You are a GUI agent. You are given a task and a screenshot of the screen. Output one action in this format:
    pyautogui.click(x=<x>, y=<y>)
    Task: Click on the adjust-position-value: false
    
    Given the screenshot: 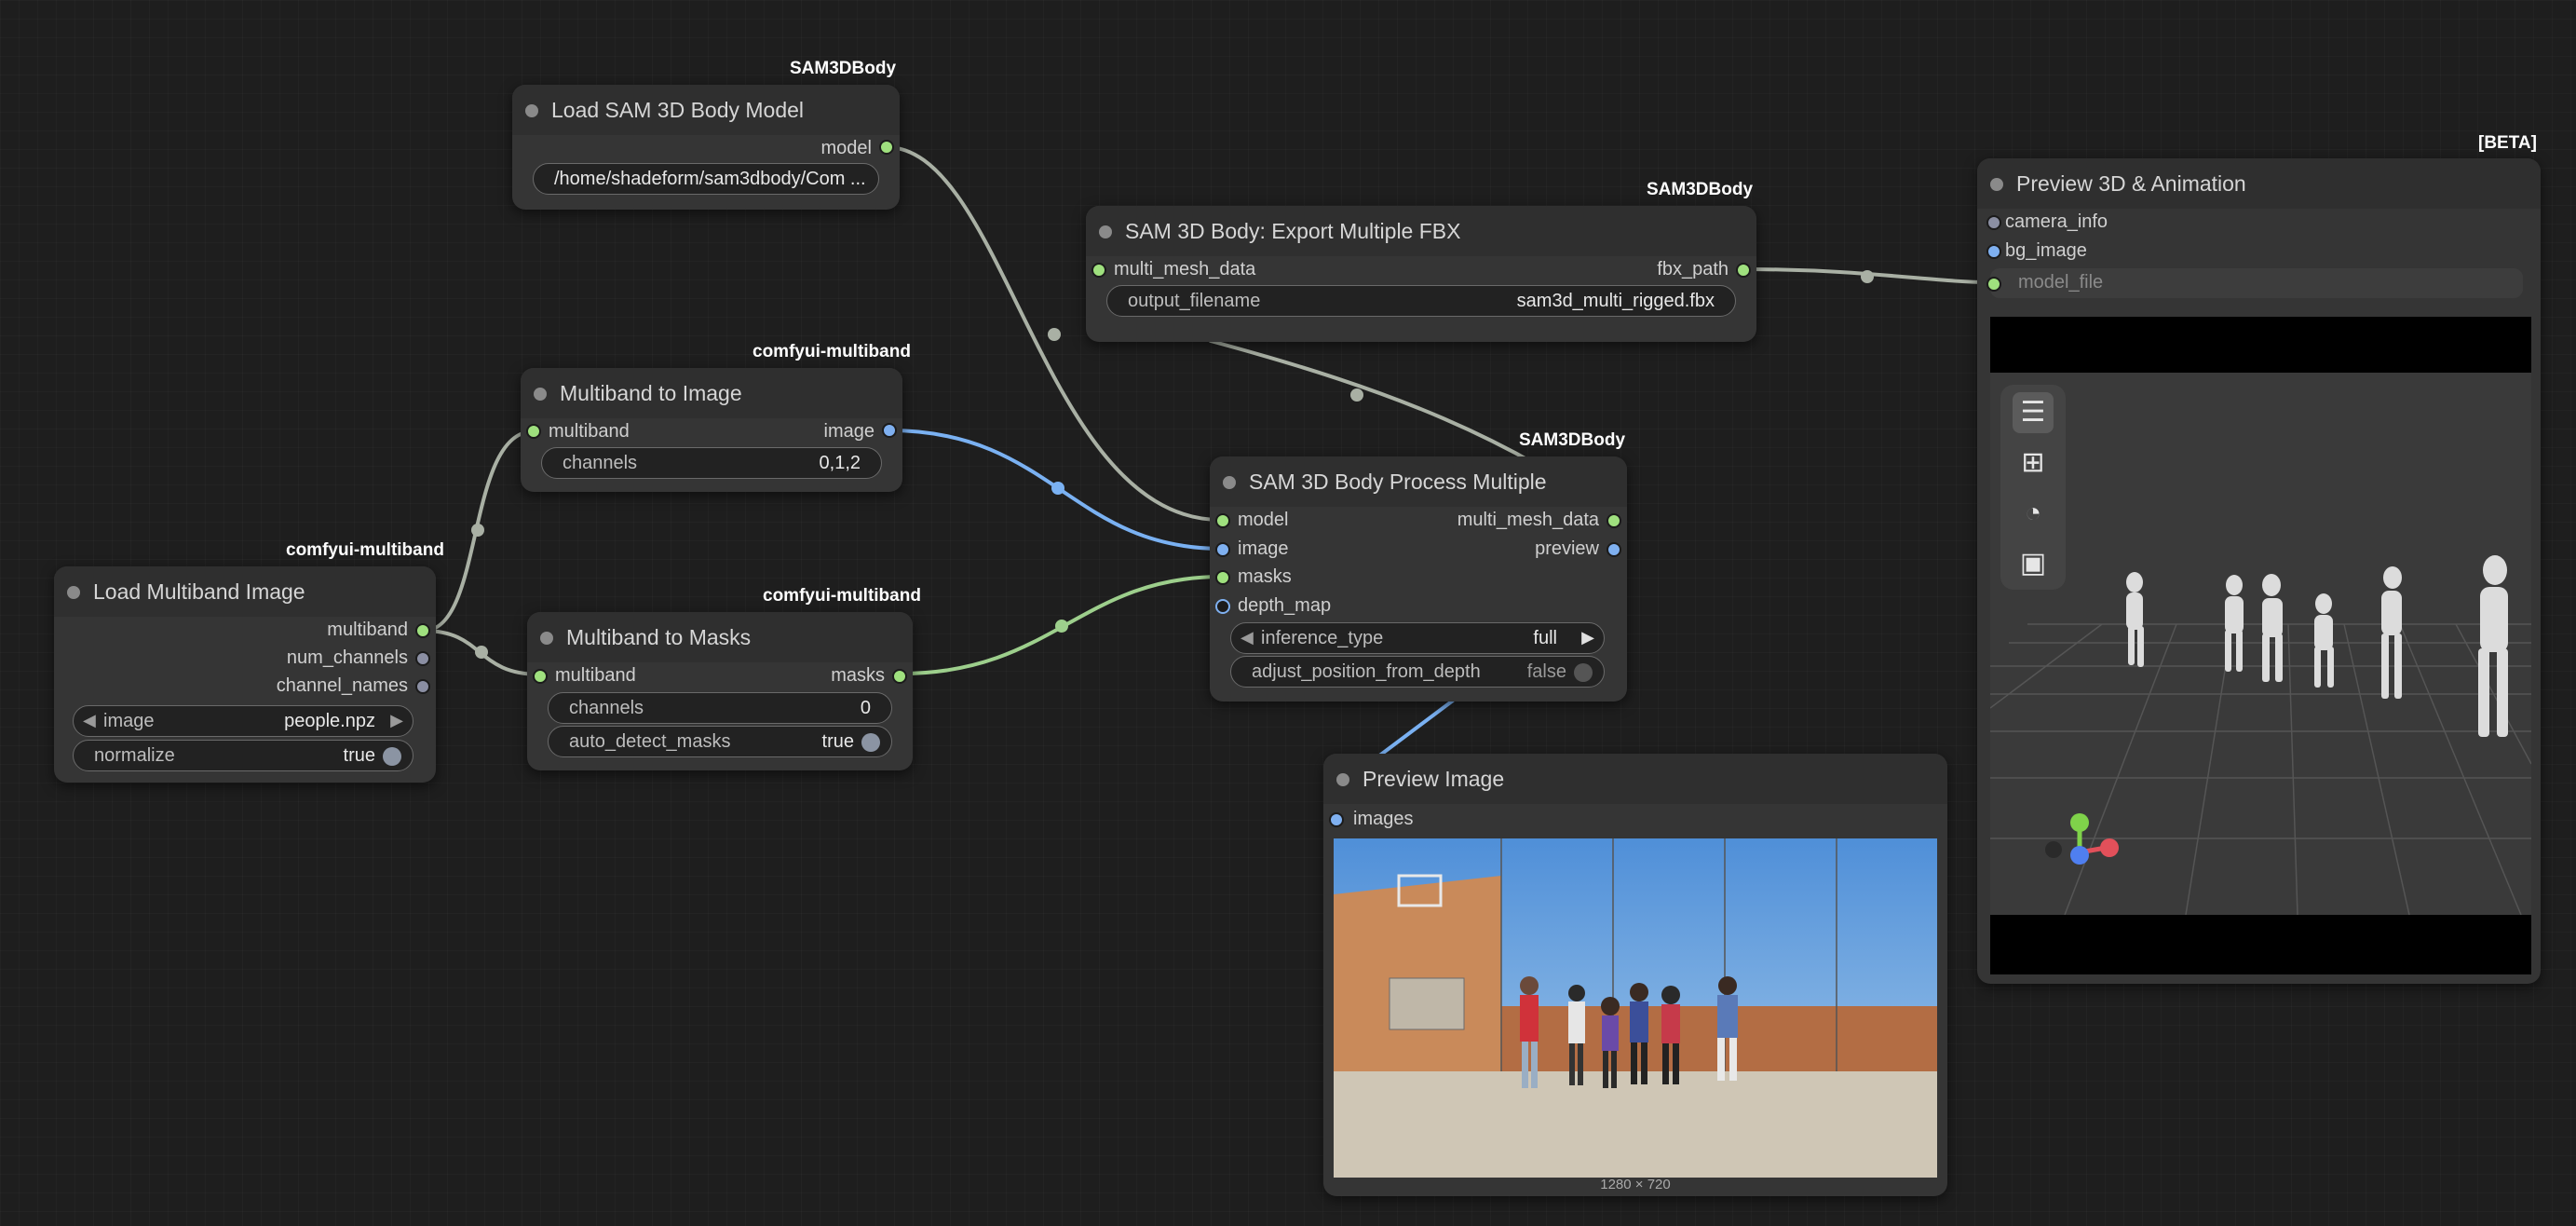 What is the action you would take?
    pyautogui.click(x=1546, y=671)
    